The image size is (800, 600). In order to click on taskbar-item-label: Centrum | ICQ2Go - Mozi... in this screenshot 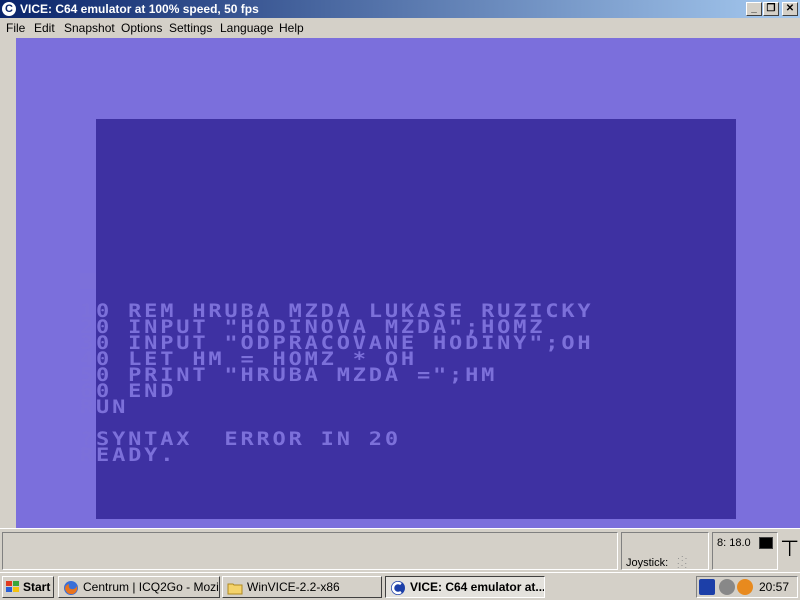, I will do `click(151, 587)`.